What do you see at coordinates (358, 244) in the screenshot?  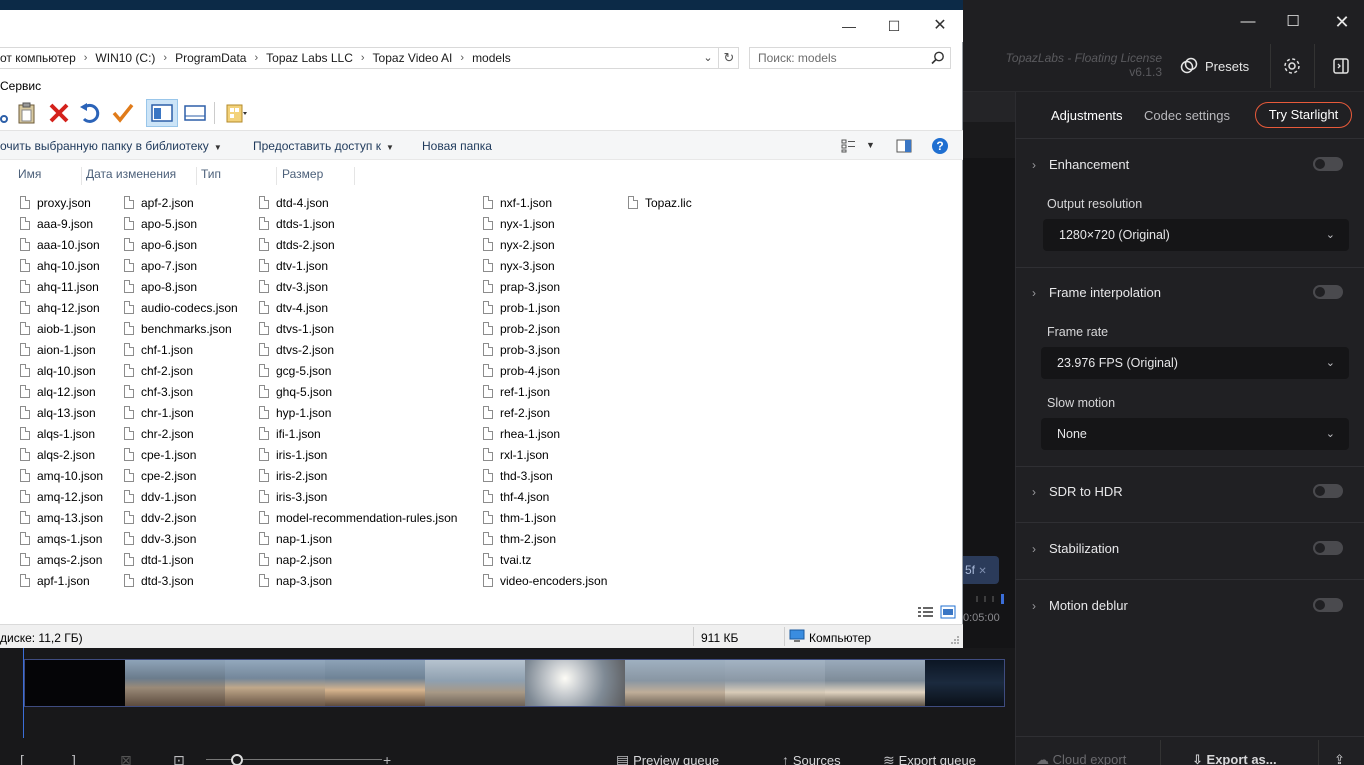 I see `file-item: dtds-2.json` at bounding box center [358, 244].